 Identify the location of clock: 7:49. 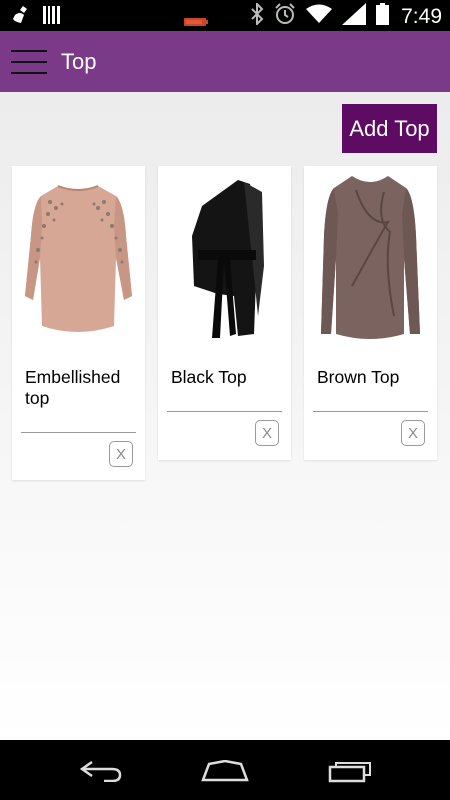
(421, 16).